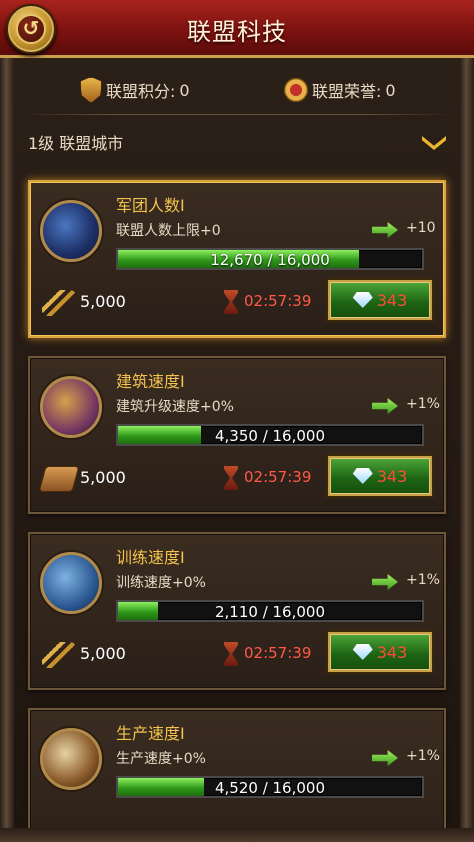 This screenshot has height=842, width=474. I want to click on title-bar: ↺ 联盟科技, so click(237, 29).